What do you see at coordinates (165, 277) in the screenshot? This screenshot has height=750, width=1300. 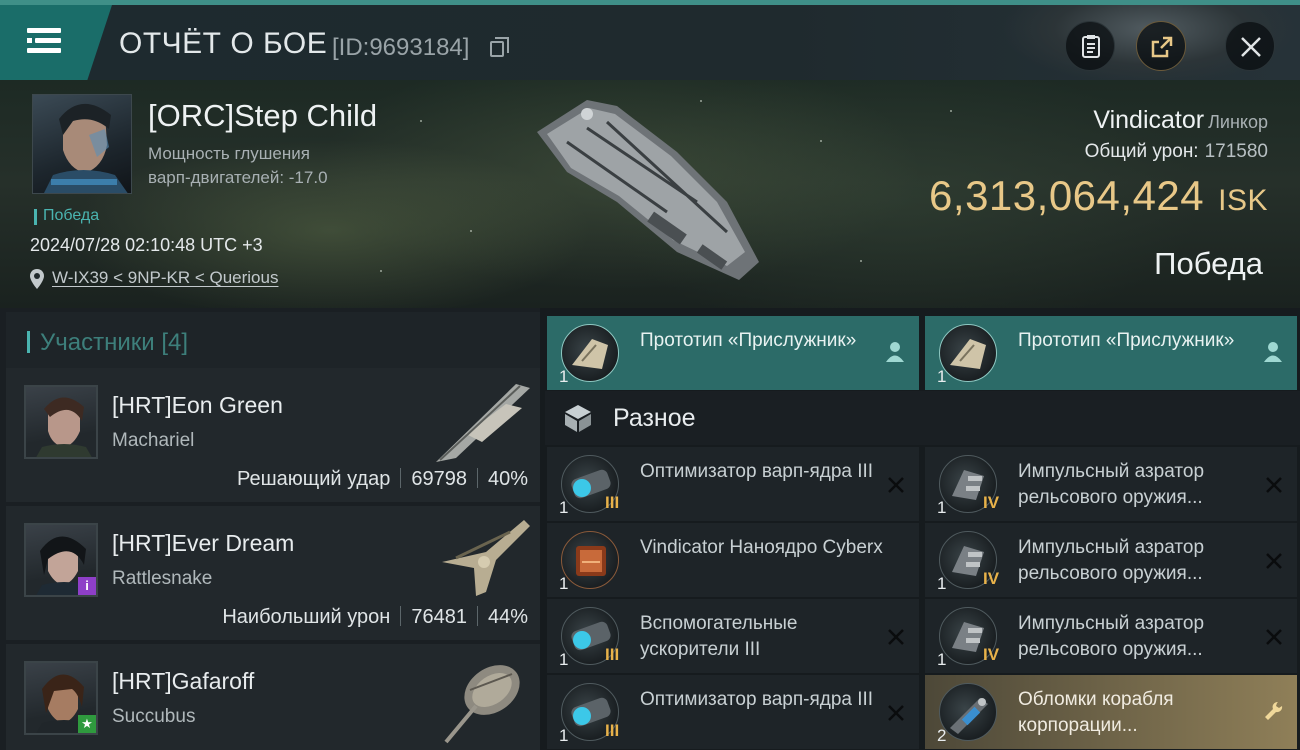 I see `location-link: W-IX39 < 9NP-KR < Querious` at bounding box center [165, 277].